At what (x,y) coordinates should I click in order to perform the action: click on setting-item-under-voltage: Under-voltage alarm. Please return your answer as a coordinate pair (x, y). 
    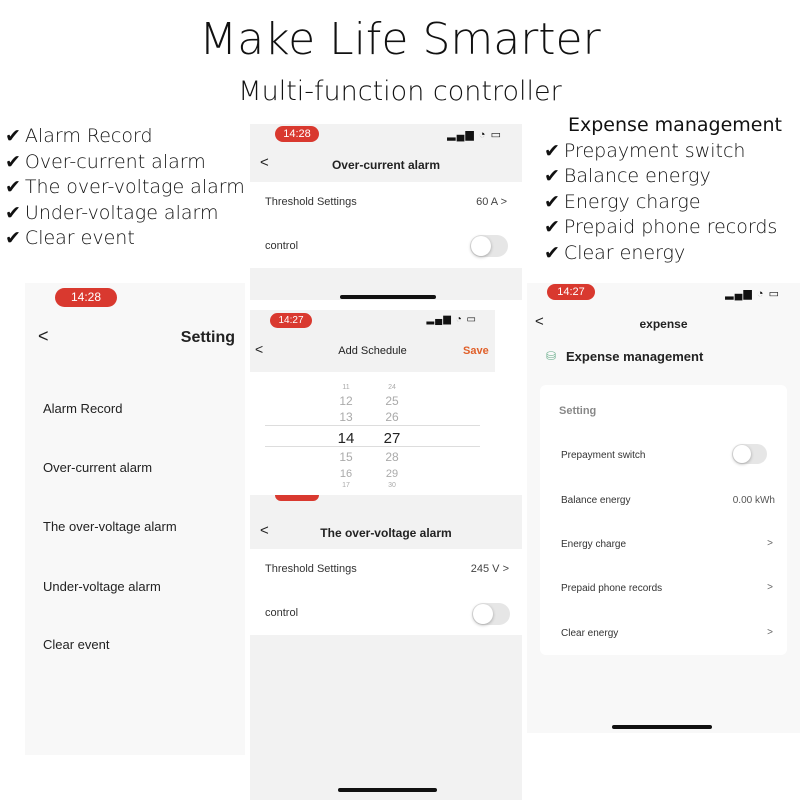
    Looking at the image, I should click on (102, 586).